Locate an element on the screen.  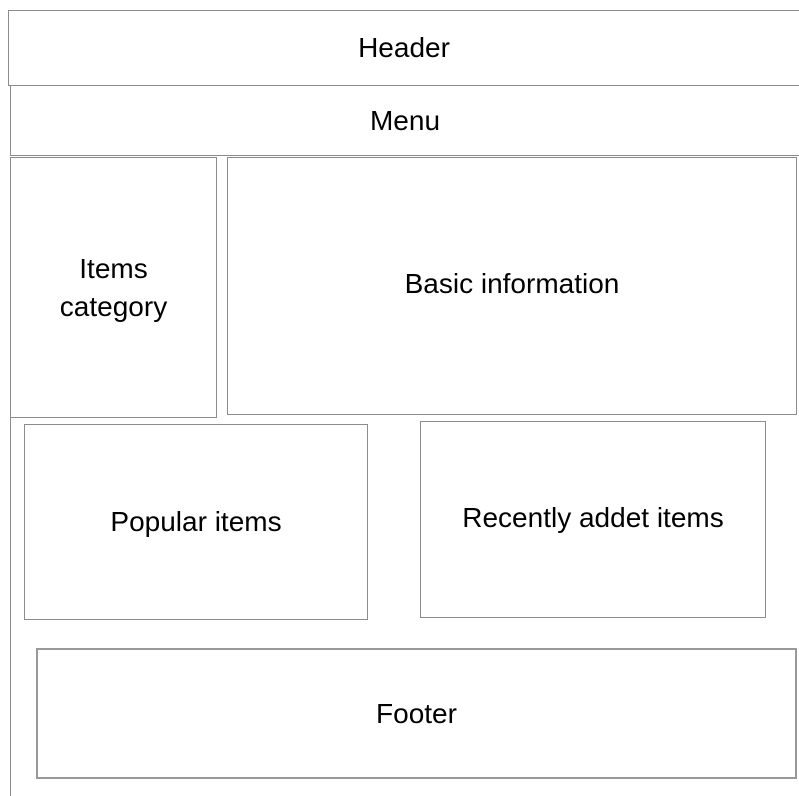
menu-label: Menu is located at coordinates (405, 120).